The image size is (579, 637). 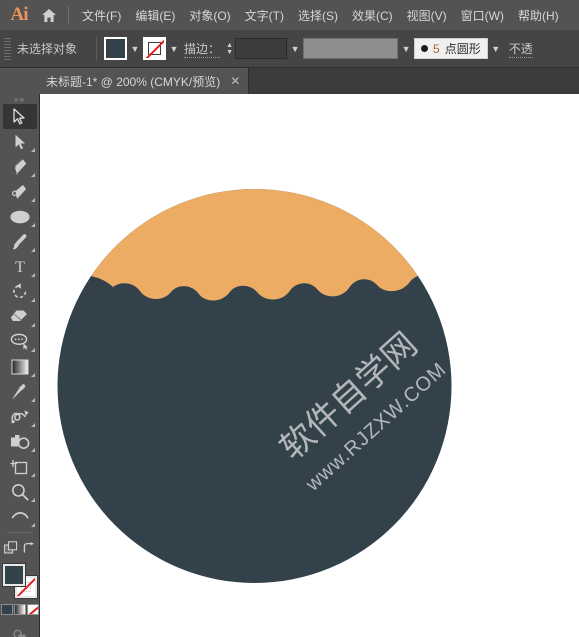 I want to click on stroke-weight-dropdown-icon: ▼, so click(x=295, y=48).